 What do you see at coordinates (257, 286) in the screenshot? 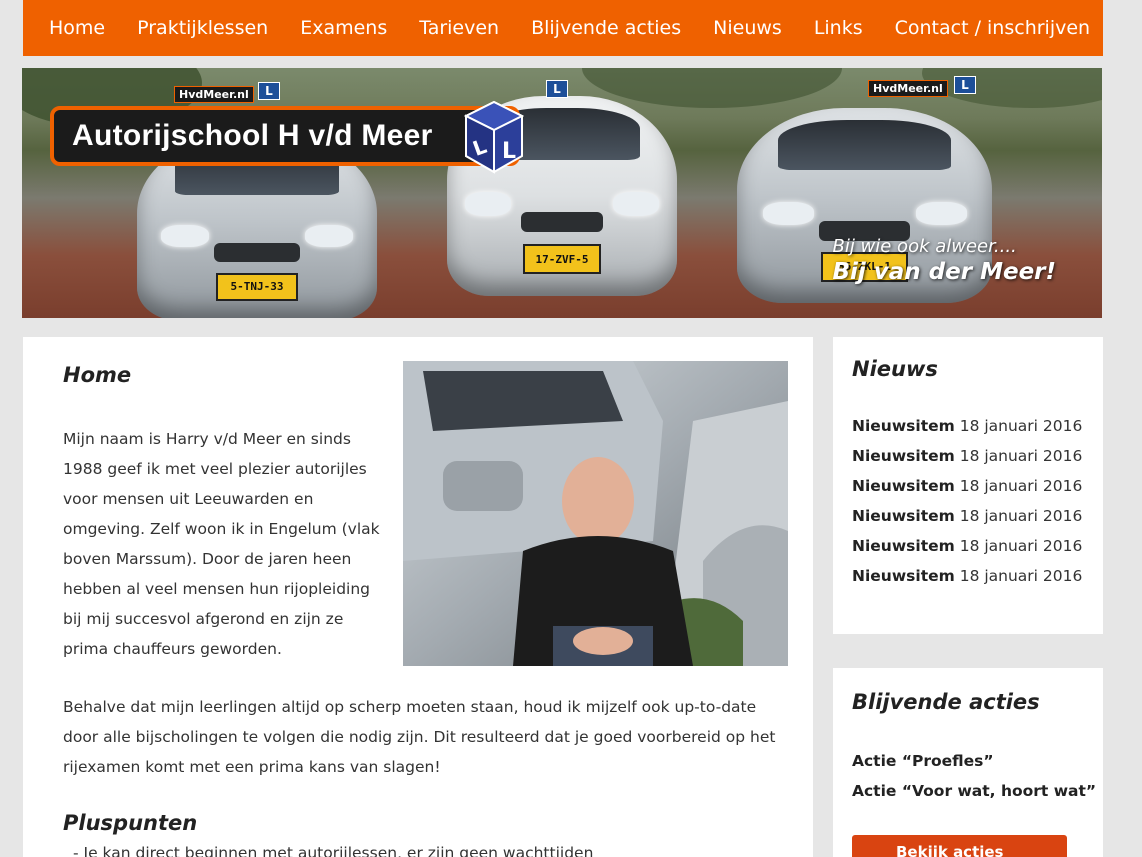
I see `license-plate: 5-TNJ-33` at bounding box center [257, 286].